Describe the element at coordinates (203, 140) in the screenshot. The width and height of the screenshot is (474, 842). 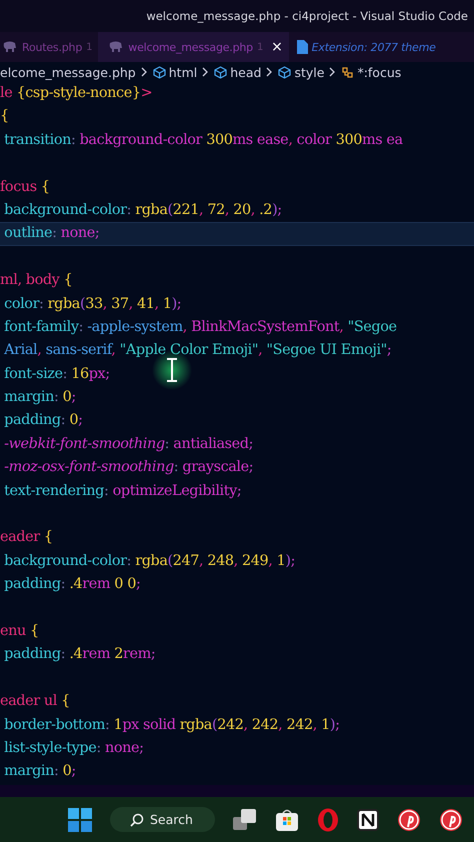
I see `code-line: transition: background-color 300ms ease, color 300ms ea` at that location.